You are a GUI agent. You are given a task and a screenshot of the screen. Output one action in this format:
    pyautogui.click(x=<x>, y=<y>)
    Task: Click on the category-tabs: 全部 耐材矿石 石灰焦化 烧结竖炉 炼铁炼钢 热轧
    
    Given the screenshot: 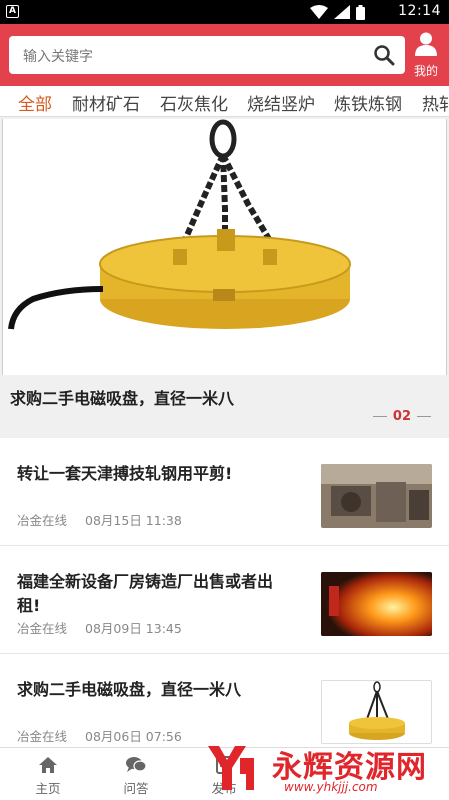 What is the action you would take?
    pyautogui.click(x=224, y=101)
    